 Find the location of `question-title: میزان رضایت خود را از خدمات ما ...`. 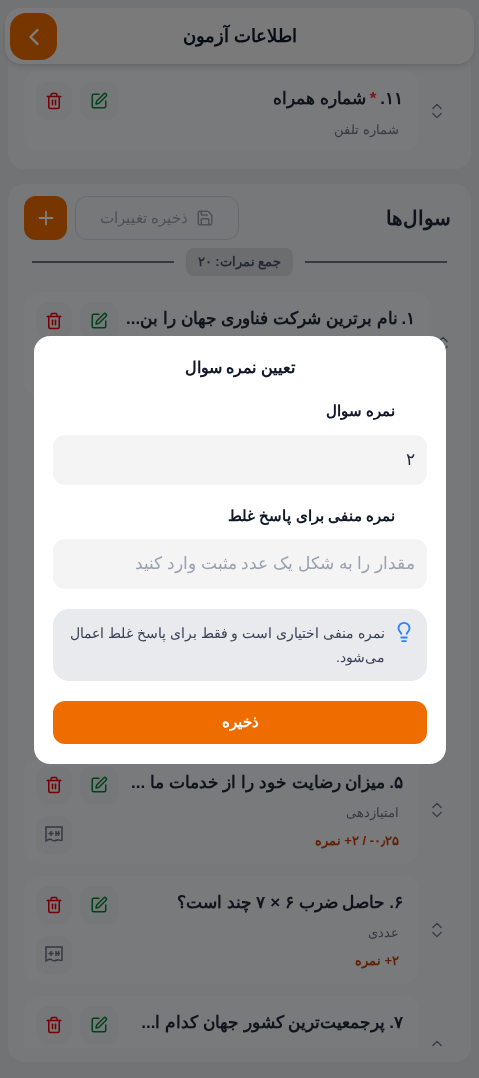

question-title: میزان رضایت خود را از خدمات ما ... is located at coordinates (258, 783).